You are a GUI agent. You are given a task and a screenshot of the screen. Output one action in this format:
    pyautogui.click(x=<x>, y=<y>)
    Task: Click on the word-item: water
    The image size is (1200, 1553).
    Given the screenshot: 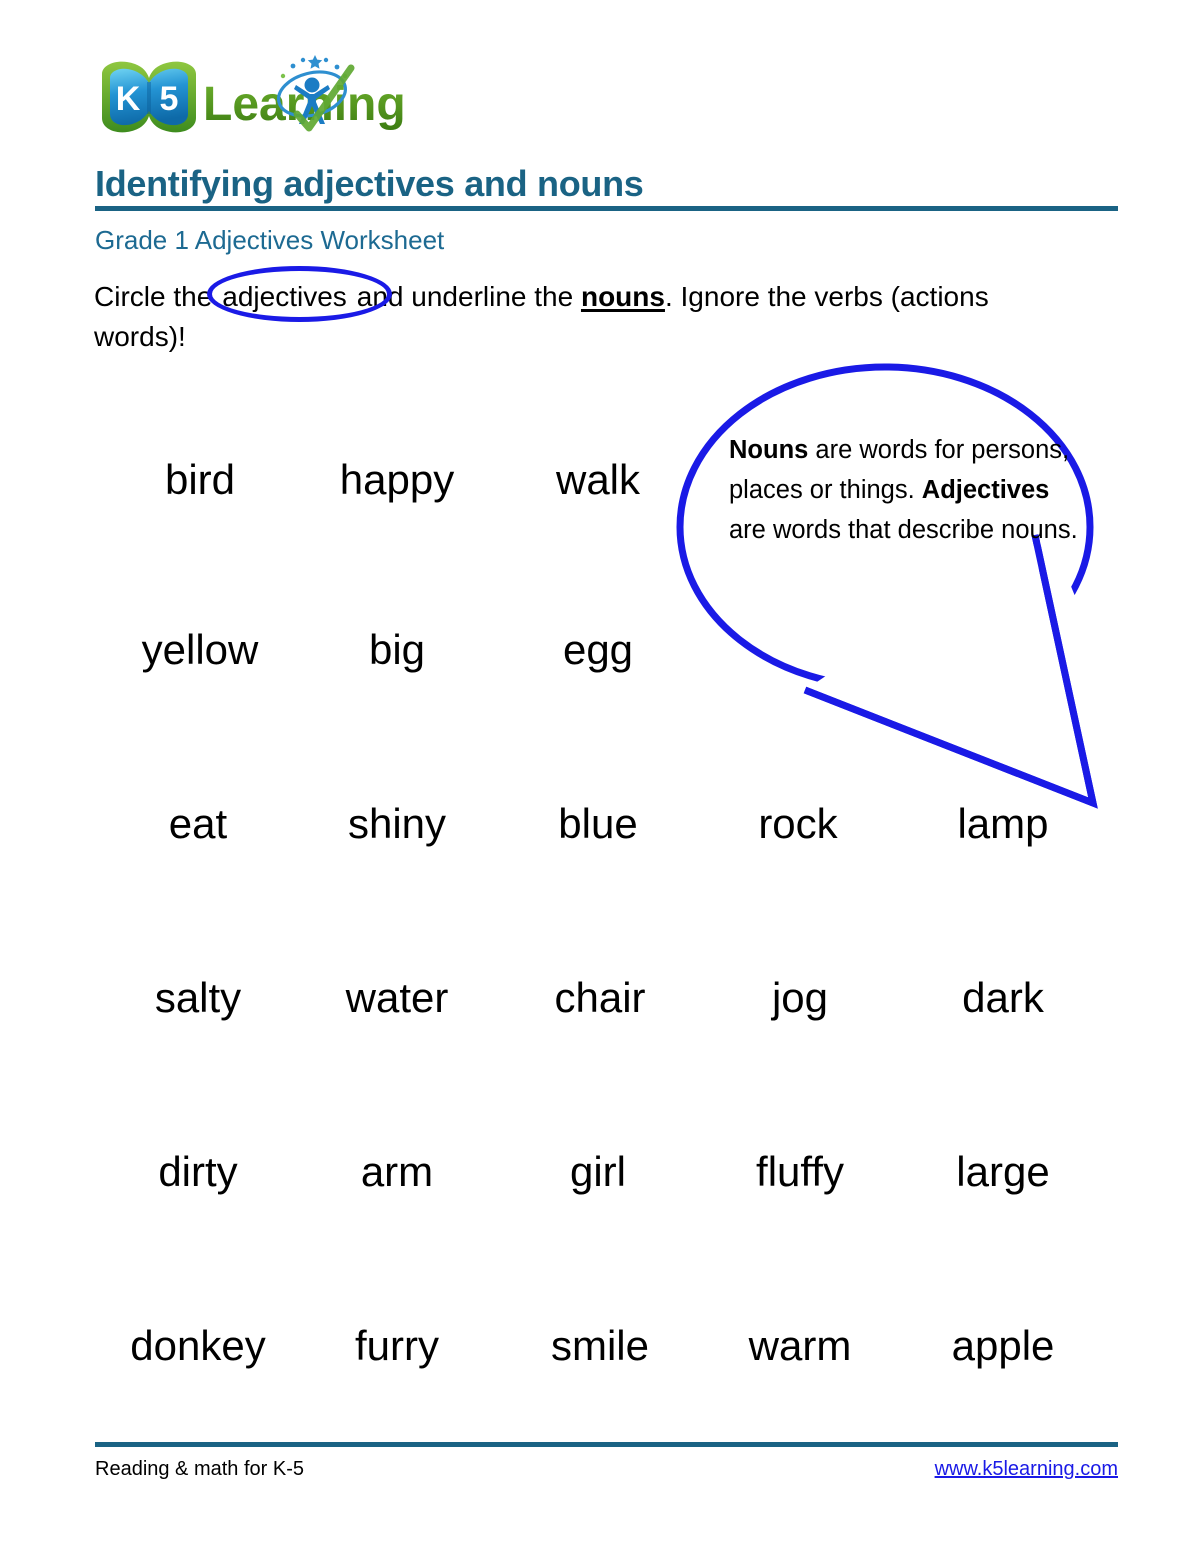 What is the action you would take?
    pyautogui.click(x=397, y=998)
    